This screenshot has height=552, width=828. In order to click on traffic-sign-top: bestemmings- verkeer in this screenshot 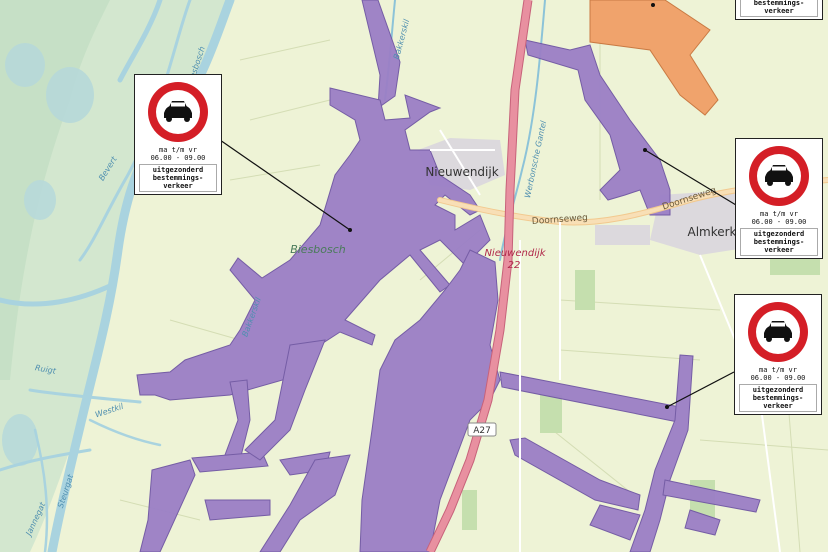, I will do `click(779, 10)`.